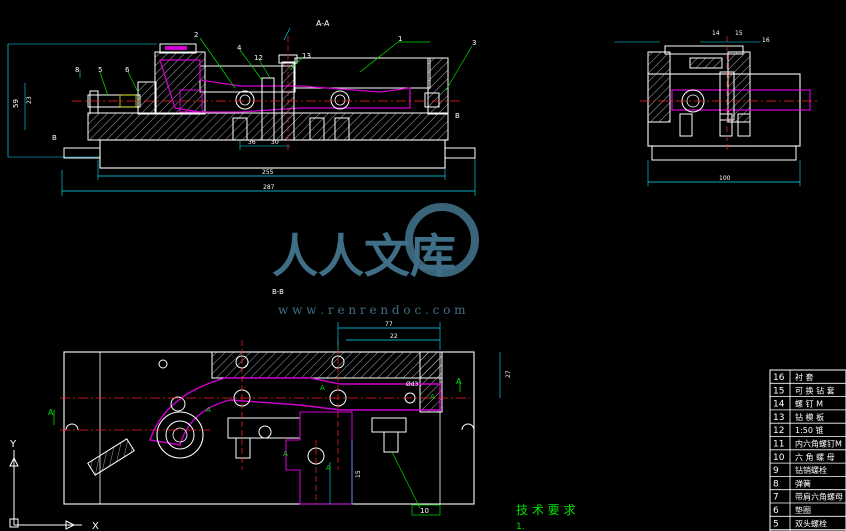 The width and height of the screenshot is (846, 531). What do you see at coordinates (278, 292) in the screenshot?
I see `section-bb-label: B-B` at bounding box center [278, 292].